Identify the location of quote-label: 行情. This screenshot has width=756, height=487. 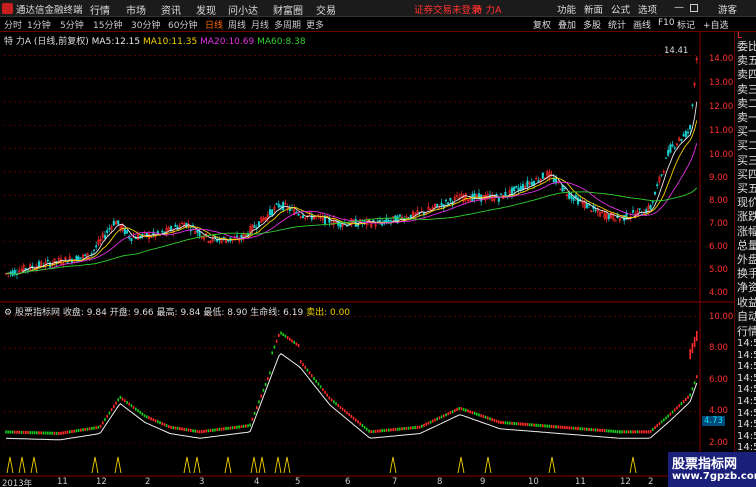
(746, 331).